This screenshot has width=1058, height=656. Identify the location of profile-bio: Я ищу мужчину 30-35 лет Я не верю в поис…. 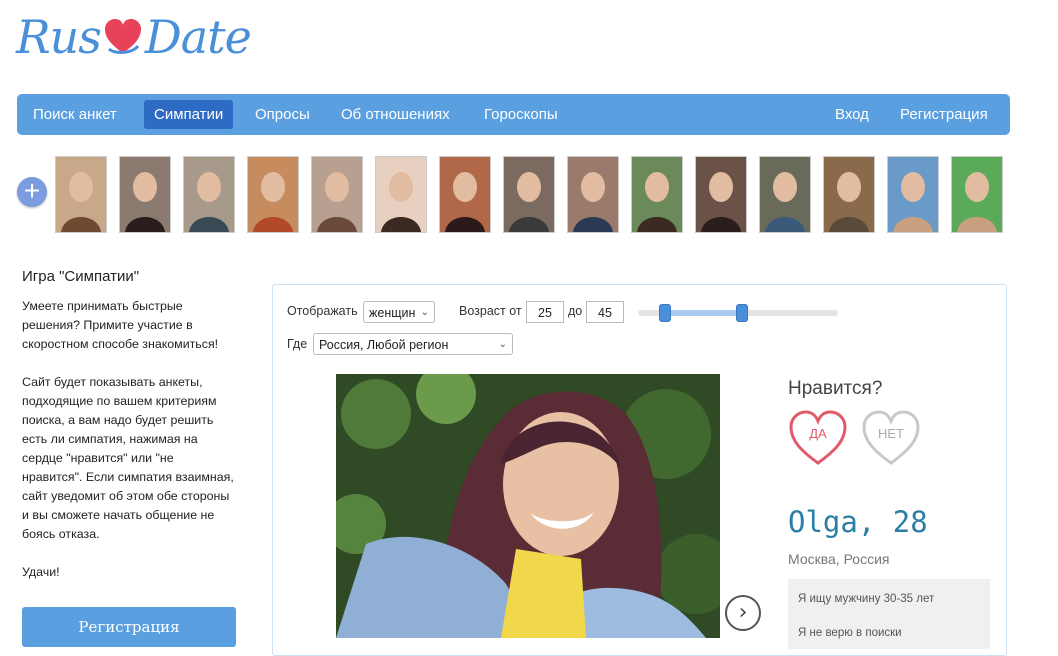
(889, 614).